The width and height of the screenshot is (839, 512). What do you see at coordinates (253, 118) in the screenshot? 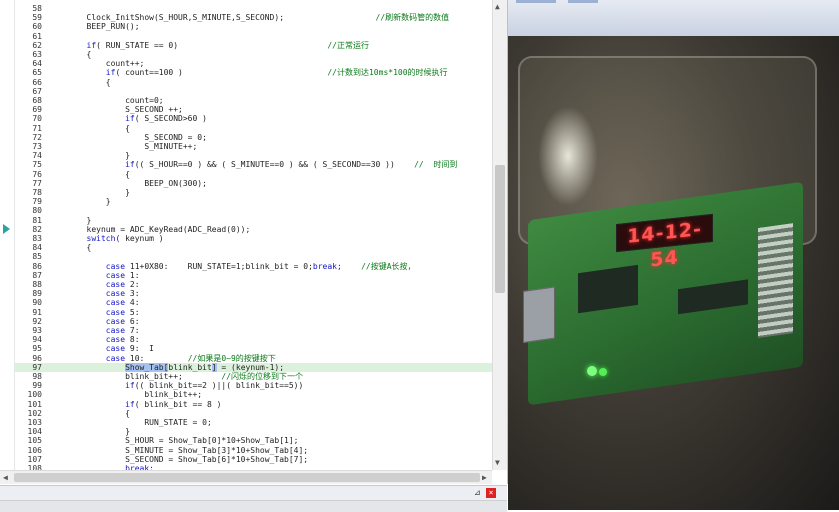
I see `code-line: 70 if( S_SECOND>60 )` at bounding box center [253, 118].